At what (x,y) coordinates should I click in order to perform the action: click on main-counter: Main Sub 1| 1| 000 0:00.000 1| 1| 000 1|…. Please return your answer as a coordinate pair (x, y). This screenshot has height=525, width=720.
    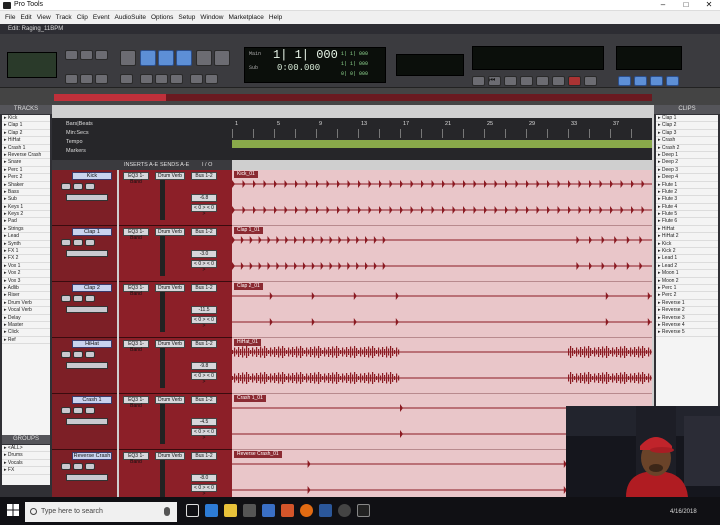
    Looking at the image, I should click on (315, 65).